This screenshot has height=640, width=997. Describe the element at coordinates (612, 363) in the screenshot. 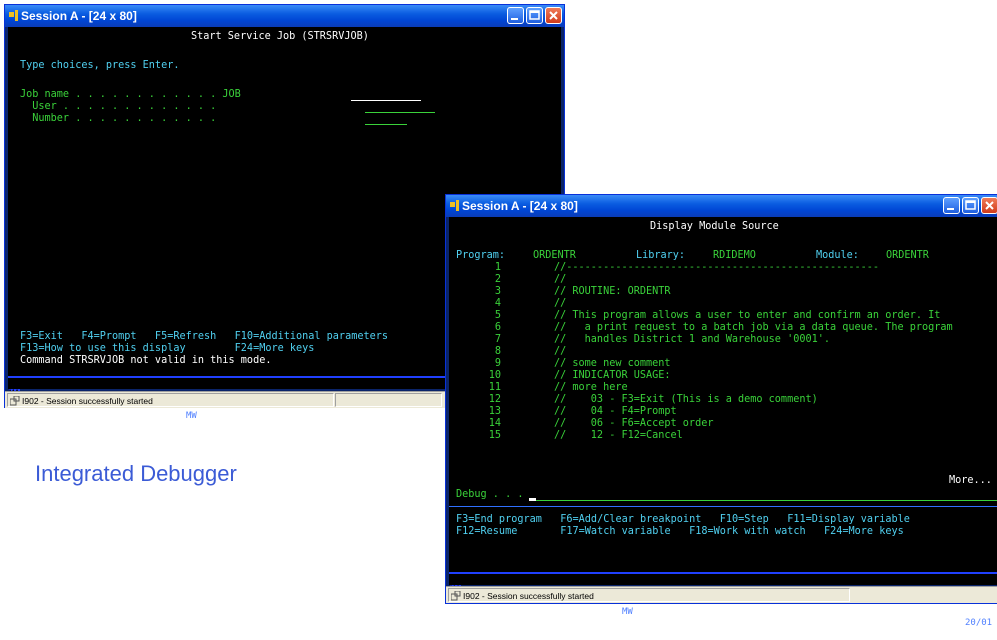

I see `line-text: // some new comment` at that location.